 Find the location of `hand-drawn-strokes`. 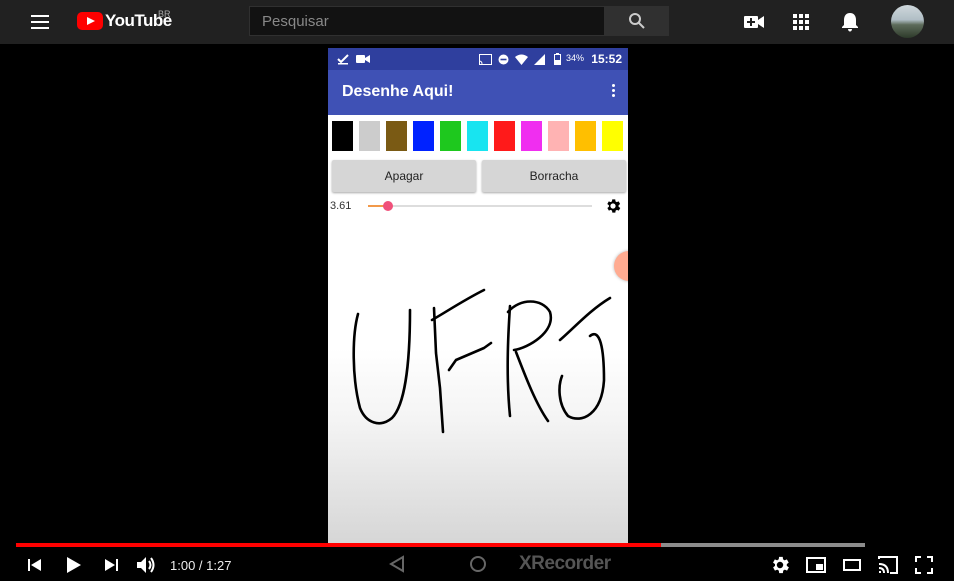

hand-drawn-strokes is located at coordinates (482, 361).